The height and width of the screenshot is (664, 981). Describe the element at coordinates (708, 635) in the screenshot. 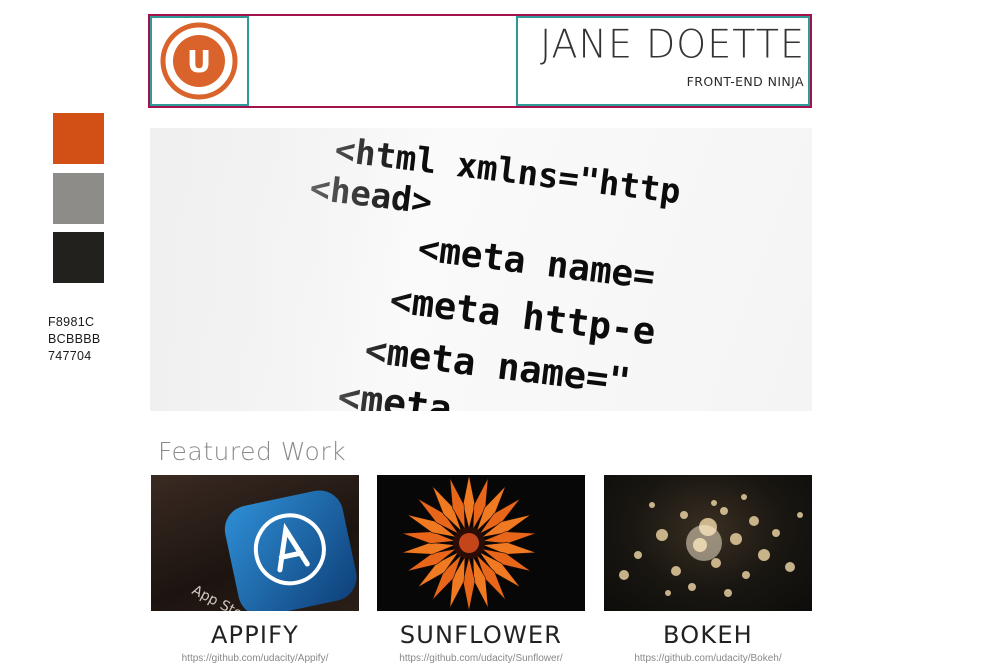

I see `project-title: BOKEH` at that location.